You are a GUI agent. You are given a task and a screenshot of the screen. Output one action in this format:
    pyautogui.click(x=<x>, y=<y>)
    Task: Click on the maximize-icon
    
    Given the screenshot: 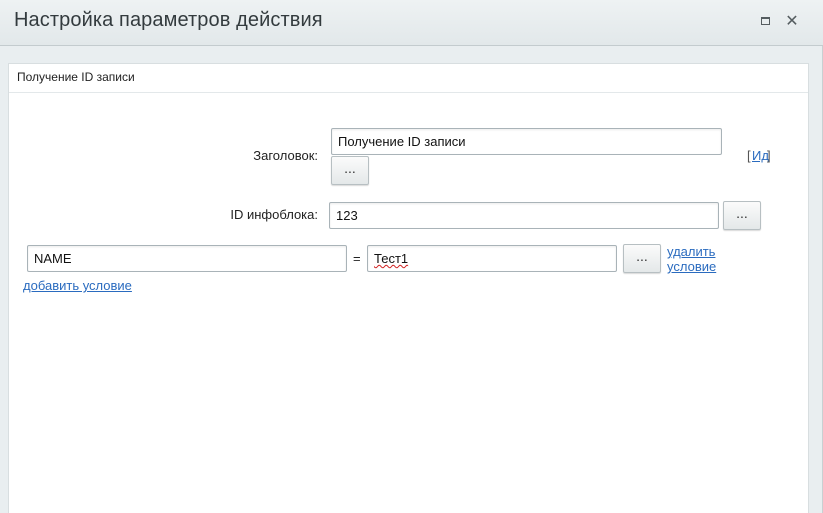 What is the action you would take?
    pyautogui.click(x=765, y=22)
    